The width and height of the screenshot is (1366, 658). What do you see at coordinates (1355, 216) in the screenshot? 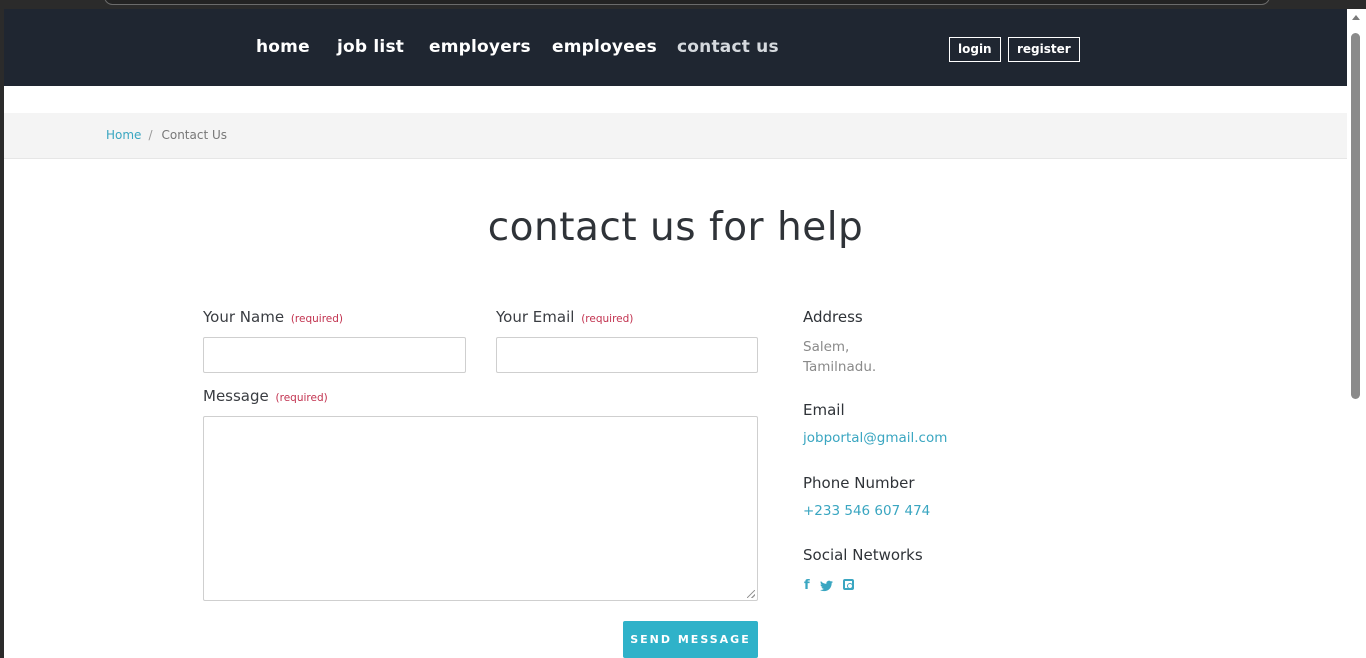
I see `scrollbar-thumb` at bounding box center [1355, 216].